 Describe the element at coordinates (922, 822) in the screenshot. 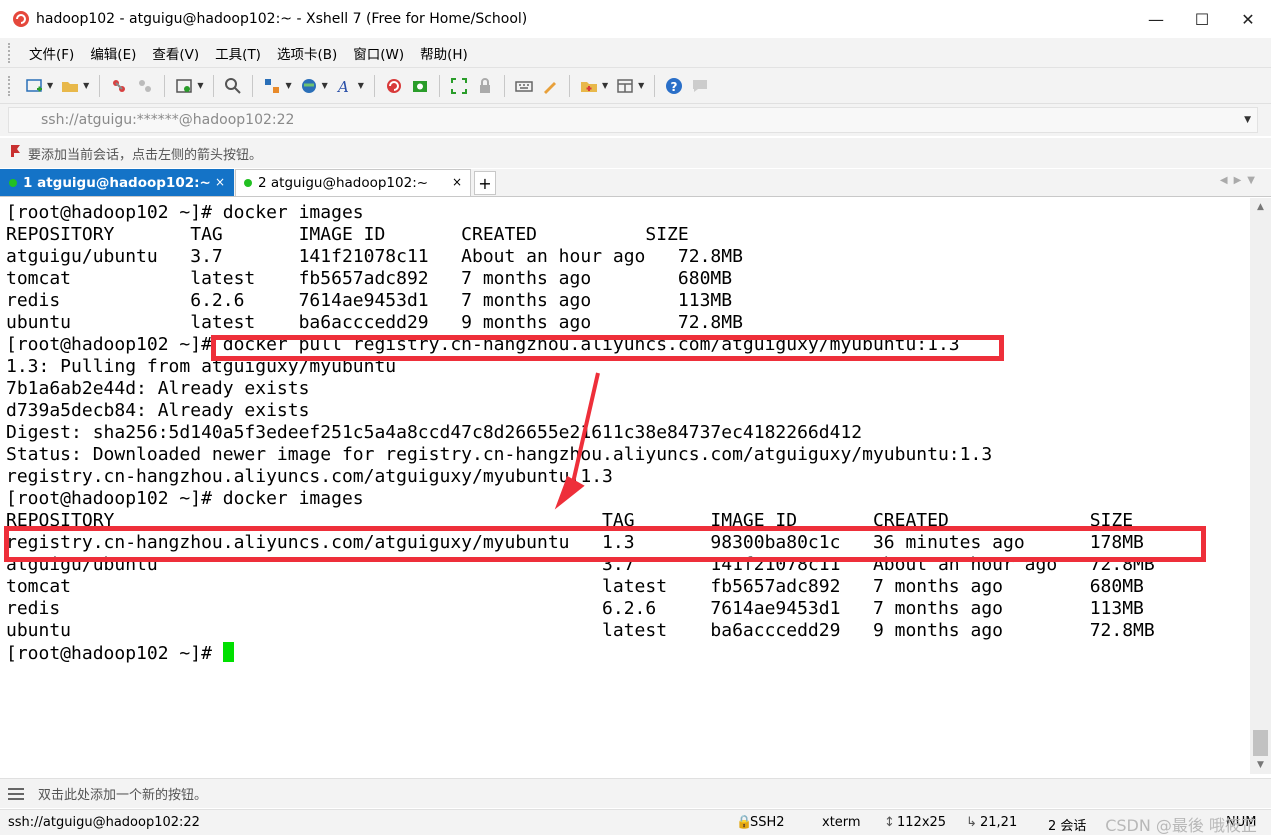

I see `status-size: 112x25` at that location.